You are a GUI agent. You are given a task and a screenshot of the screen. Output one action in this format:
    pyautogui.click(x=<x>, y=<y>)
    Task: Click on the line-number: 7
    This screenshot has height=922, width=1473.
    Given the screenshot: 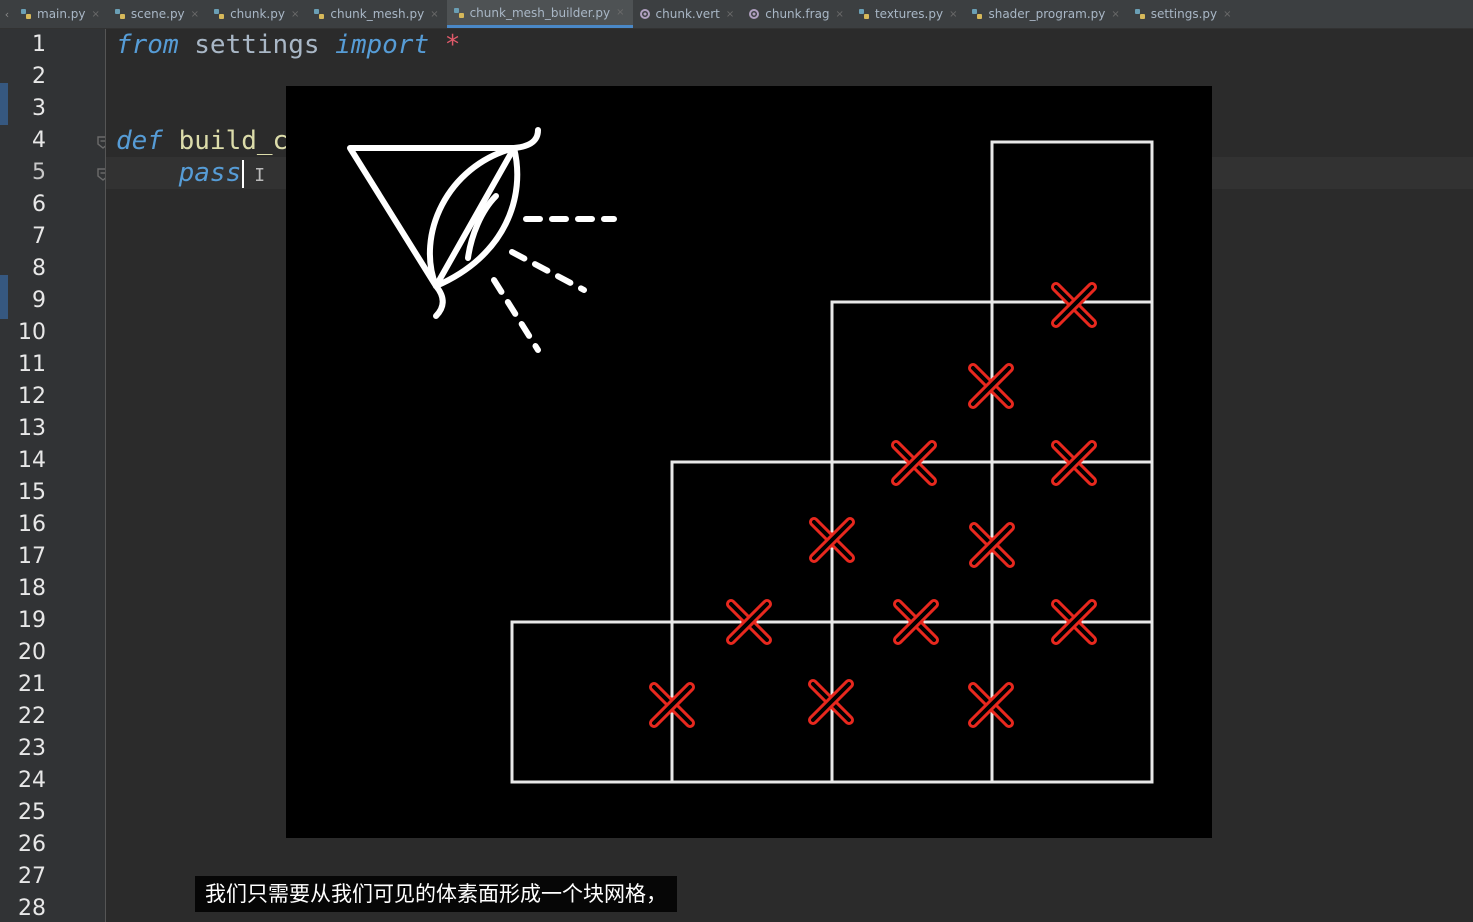 What is the action you would take?
    pyautogui.click(x=39, y=236)
    